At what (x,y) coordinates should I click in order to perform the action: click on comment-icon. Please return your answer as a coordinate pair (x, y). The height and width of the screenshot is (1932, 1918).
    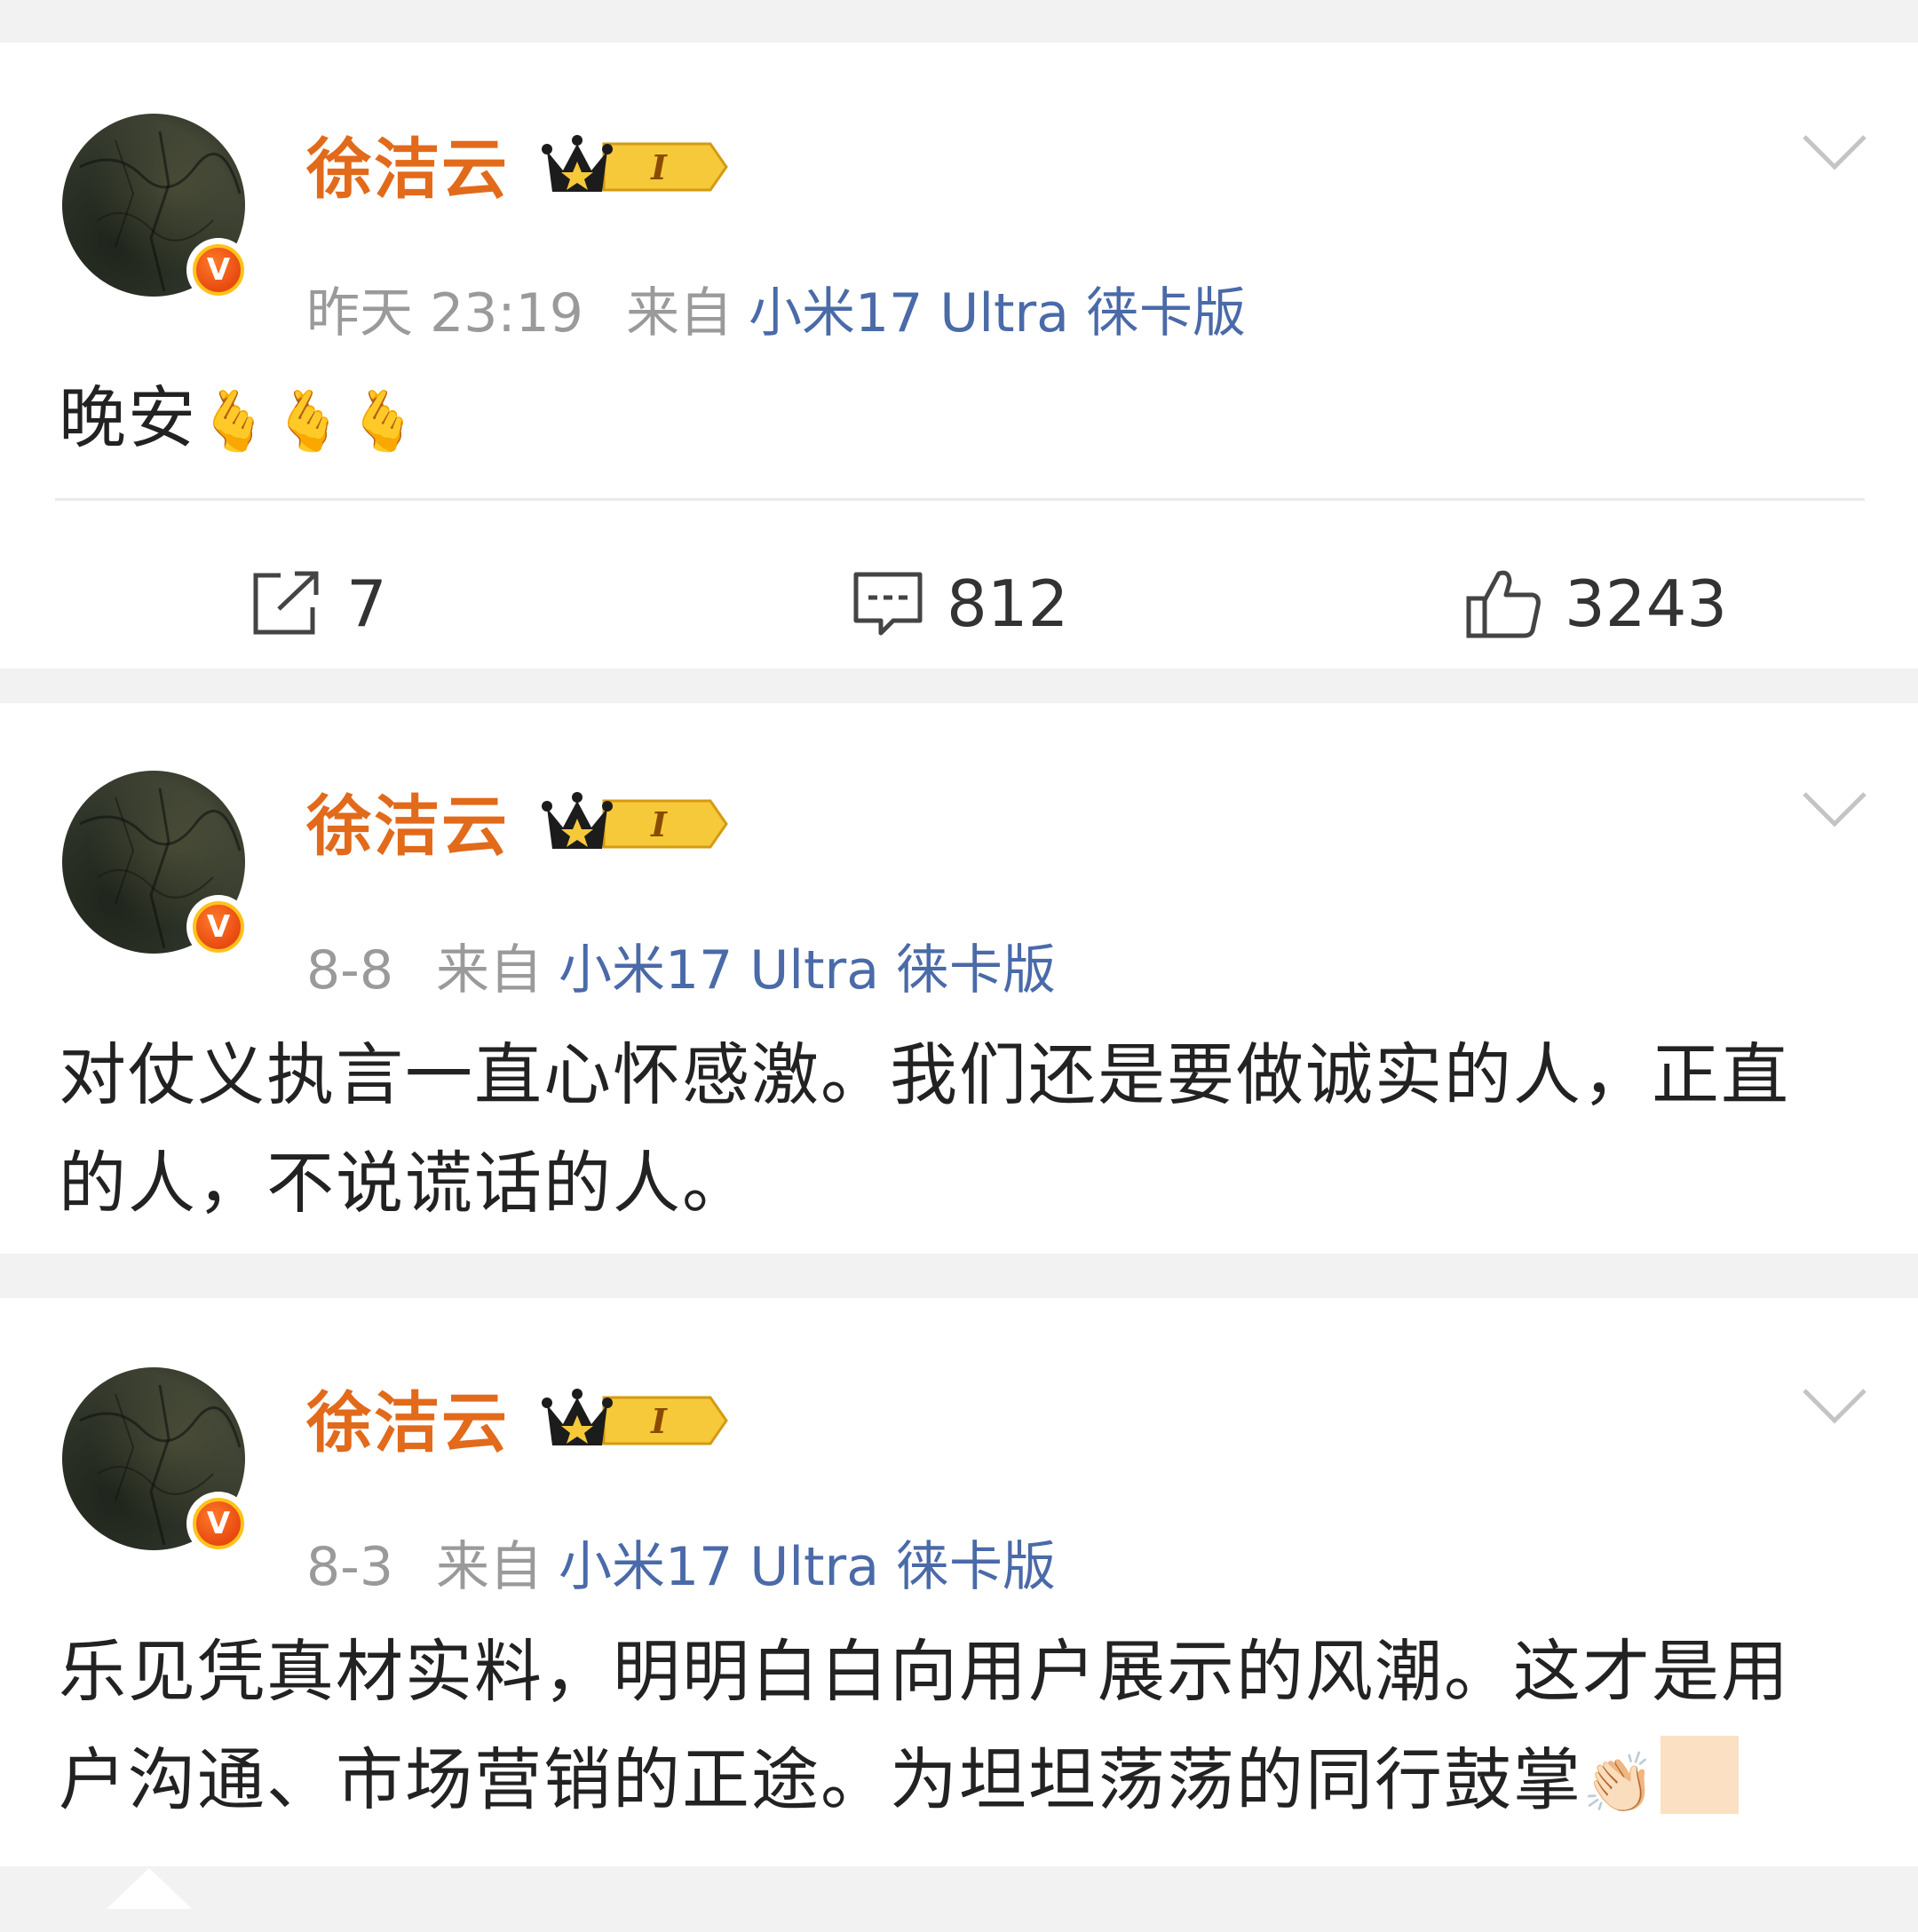
    Looking at the image, I should click on (888, 604).